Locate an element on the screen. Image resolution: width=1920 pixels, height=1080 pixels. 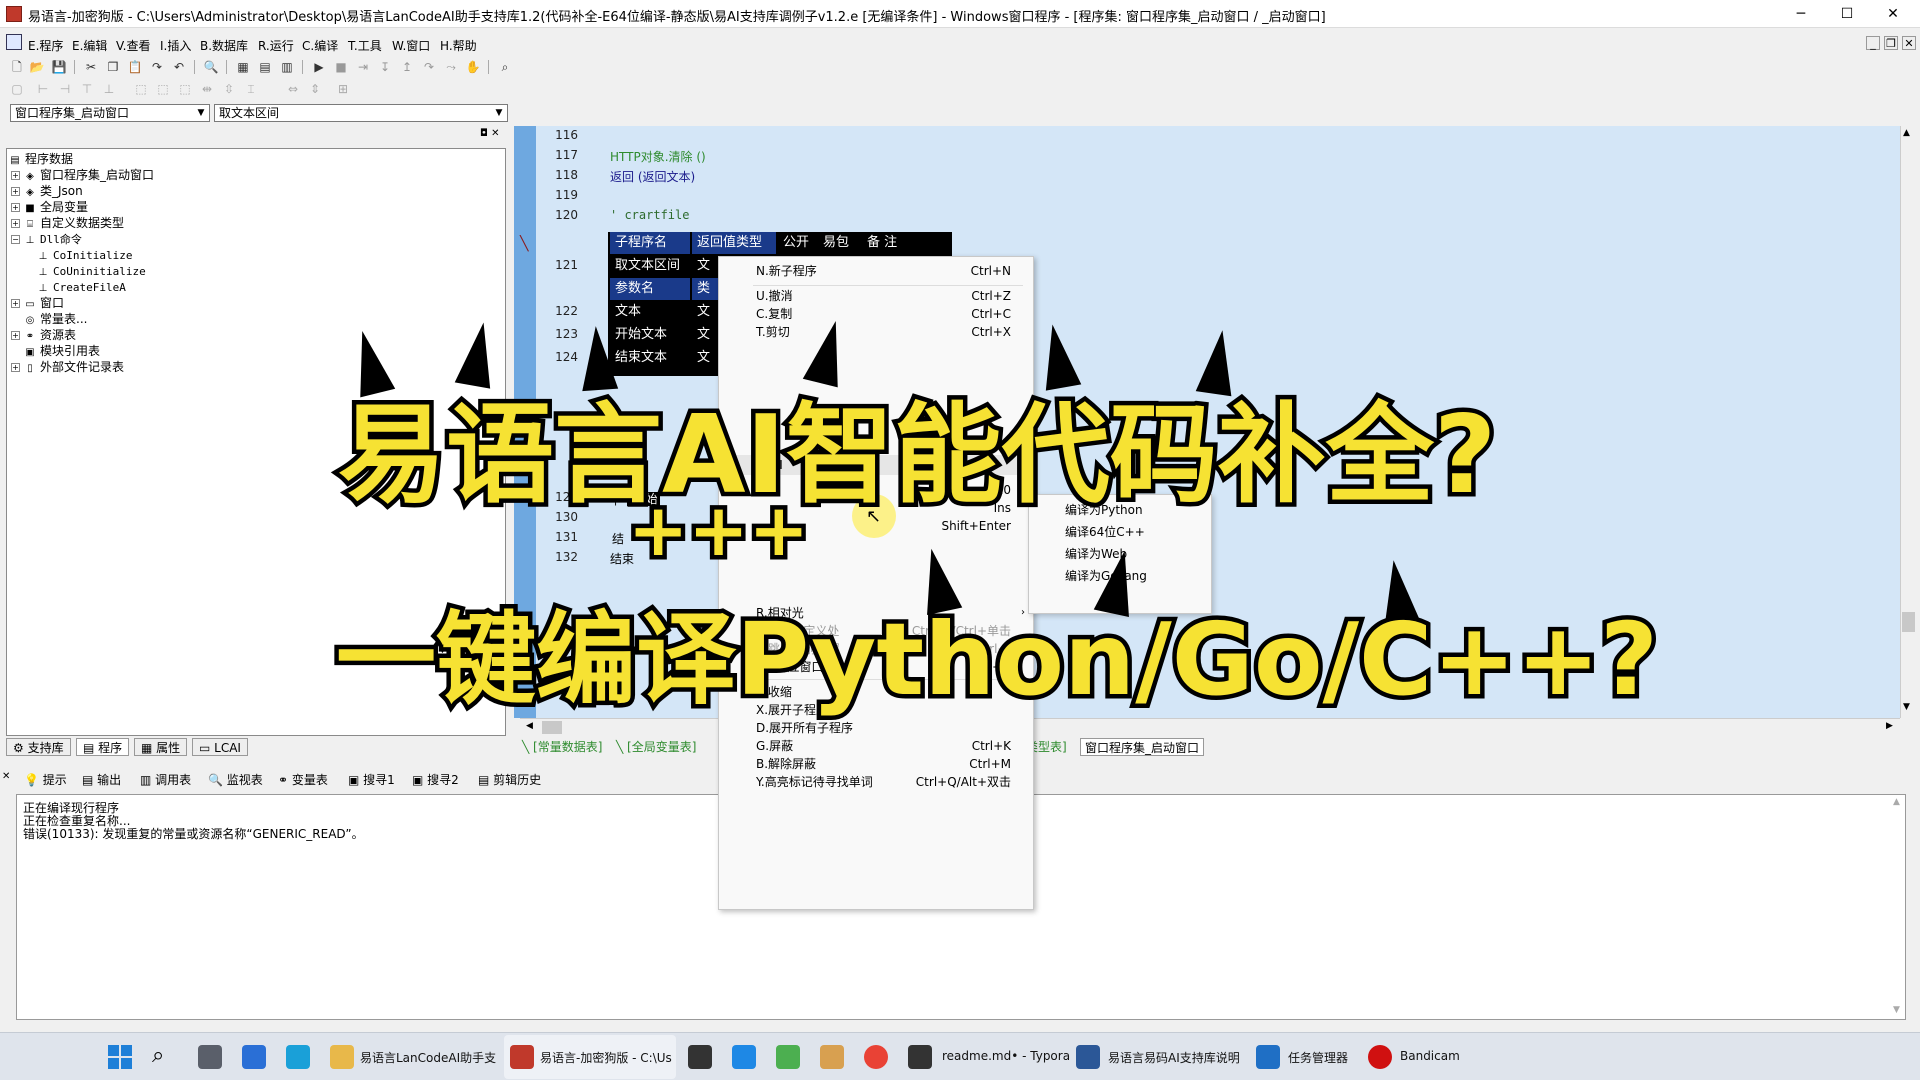
taskbar-item-label: 任务管理器 is located at coordinates (1318, 1057).